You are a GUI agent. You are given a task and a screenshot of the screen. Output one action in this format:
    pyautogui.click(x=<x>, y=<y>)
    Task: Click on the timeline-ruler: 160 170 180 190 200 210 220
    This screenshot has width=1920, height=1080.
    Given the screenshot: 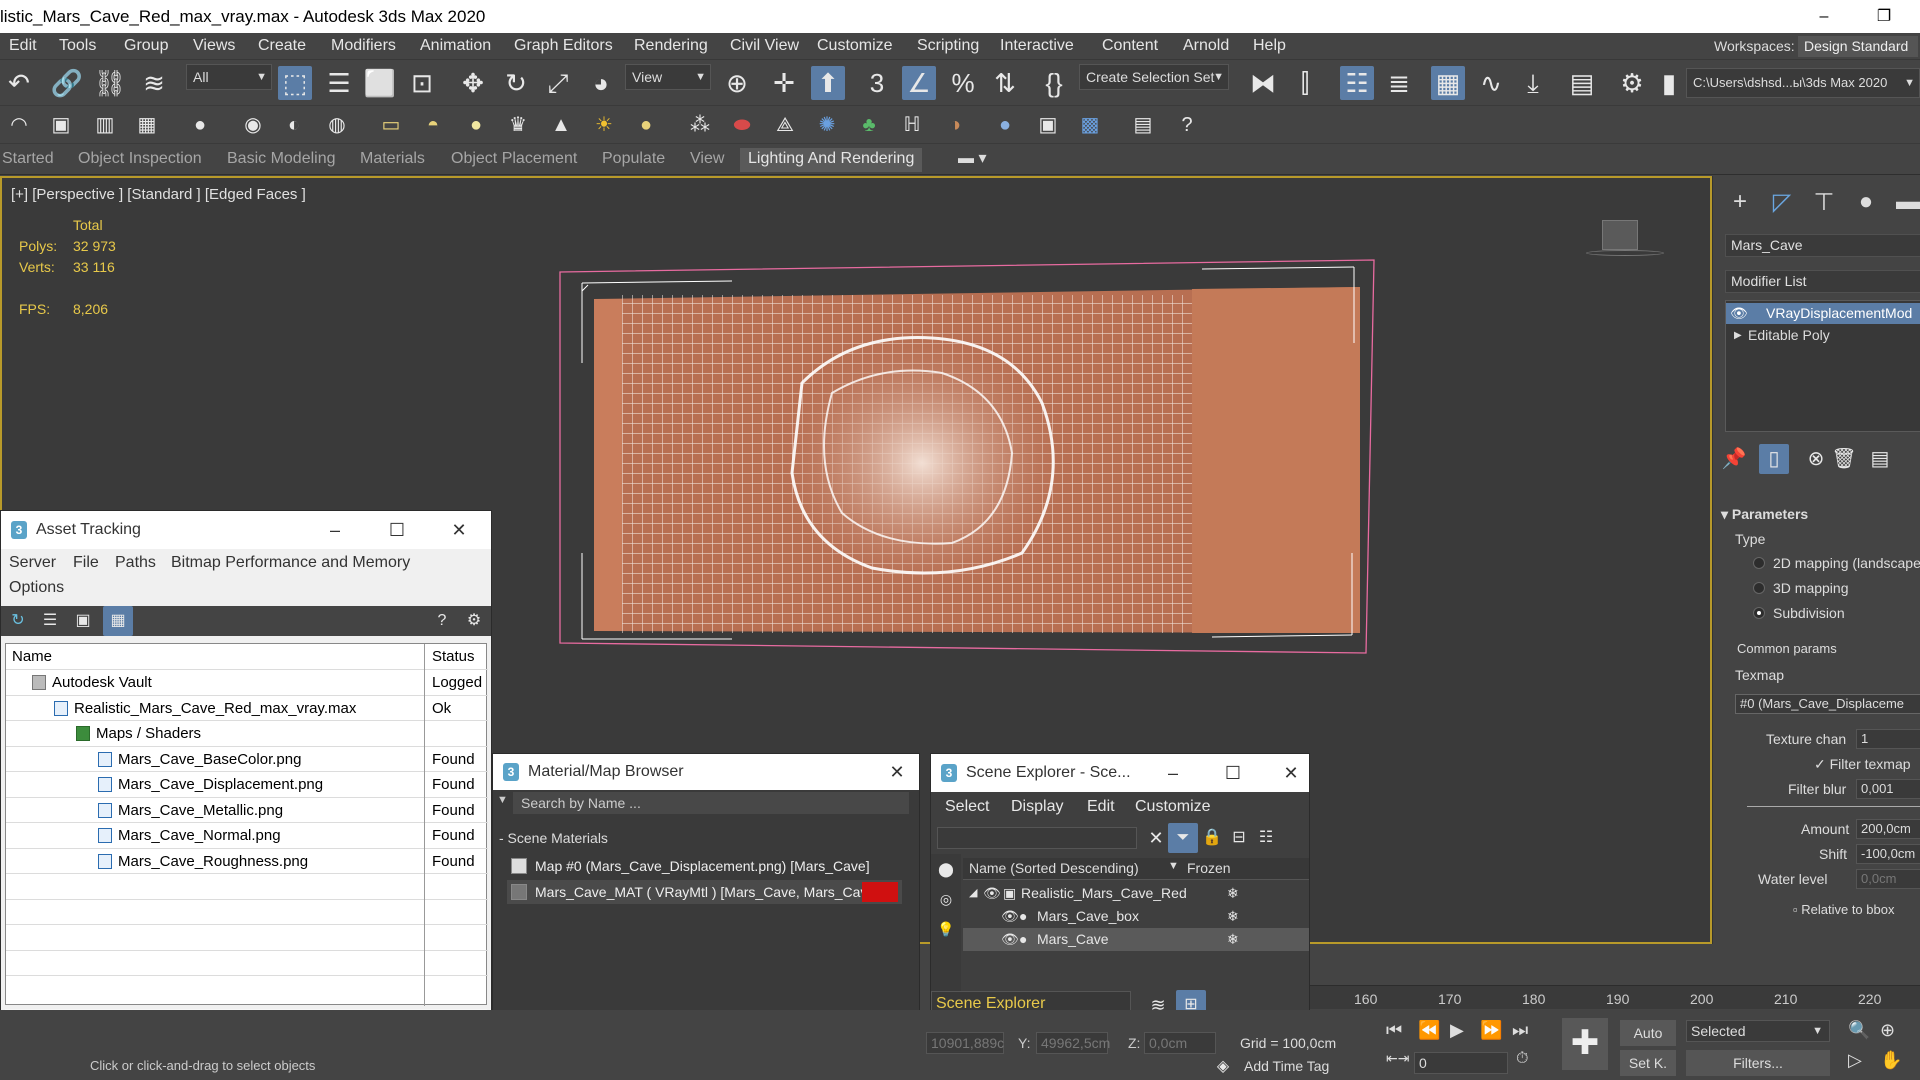 What is the action you would take?
    pyautogui.click(x=1615, y=997)
    